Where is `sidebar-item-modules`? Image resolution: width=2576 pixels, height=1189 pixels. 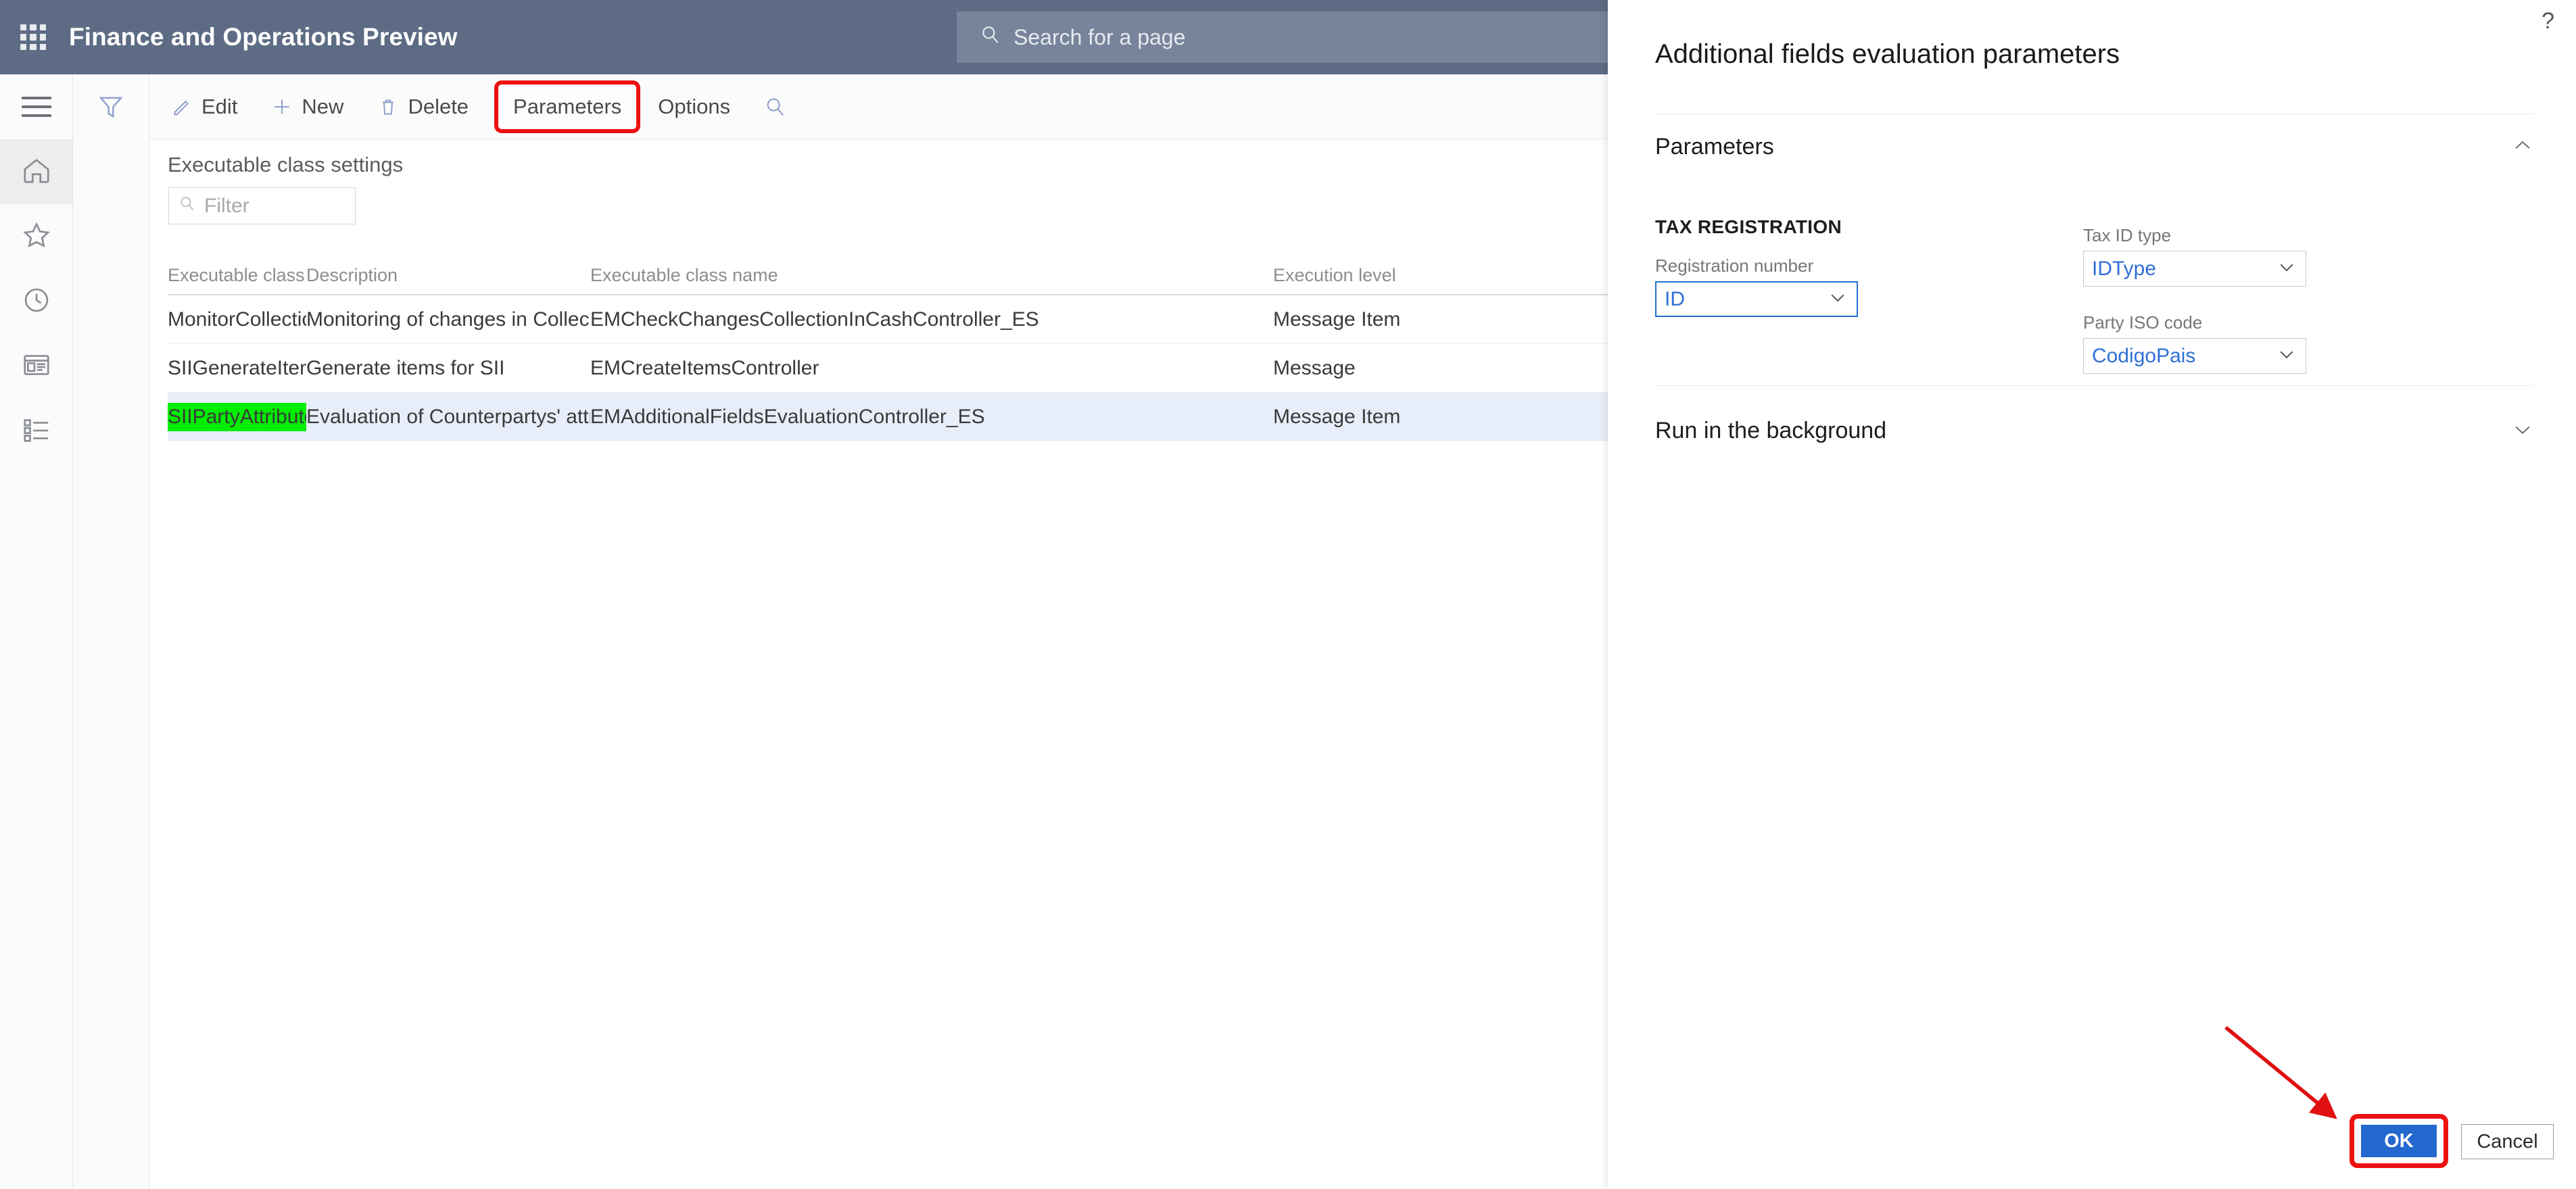
sidebar-item-modules is located at coordinates (36, 431).